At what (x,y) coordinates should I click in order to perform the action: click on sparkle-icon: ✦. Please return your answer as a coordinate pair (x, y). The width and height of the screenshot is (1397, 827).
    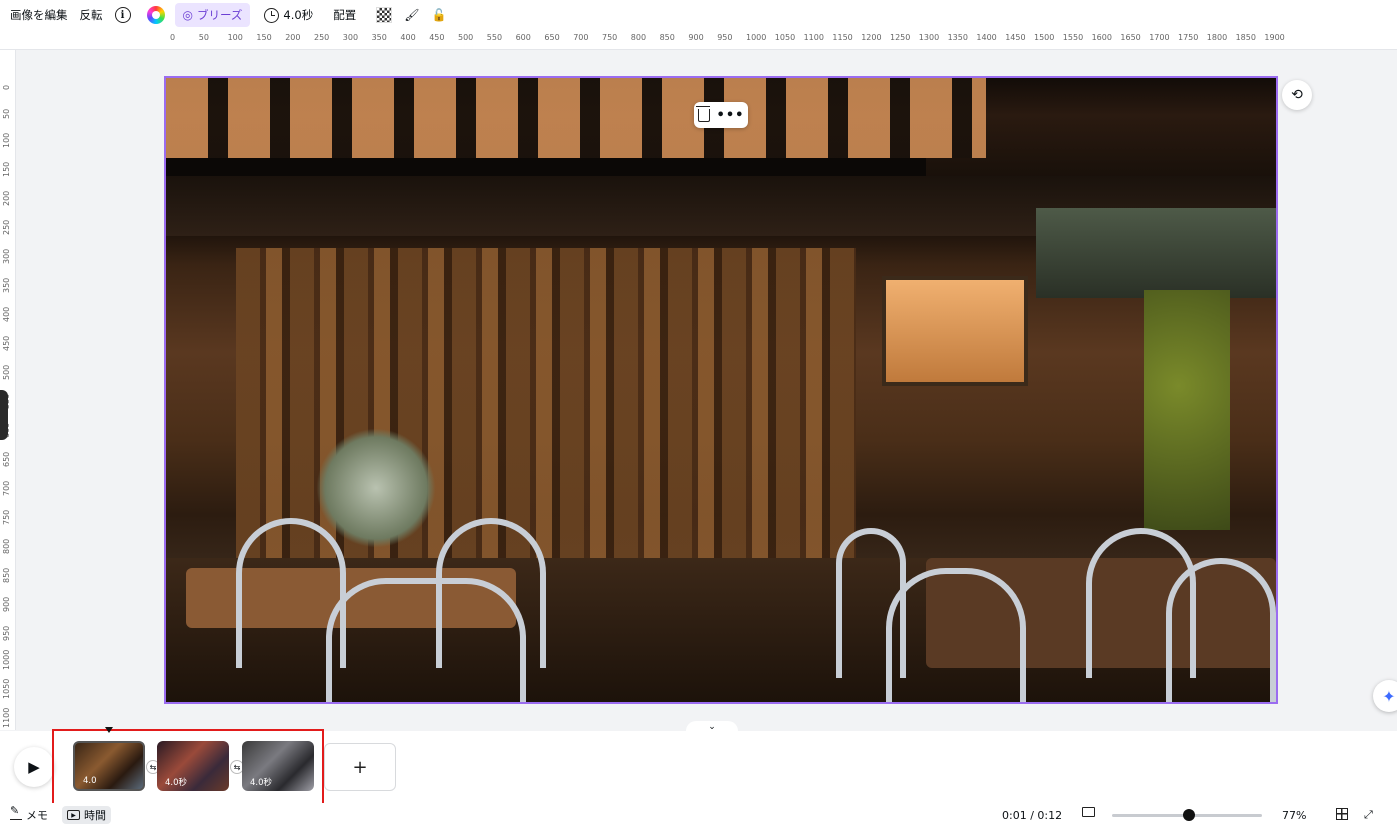
    Looking at the image, I should click on (1389, 696).